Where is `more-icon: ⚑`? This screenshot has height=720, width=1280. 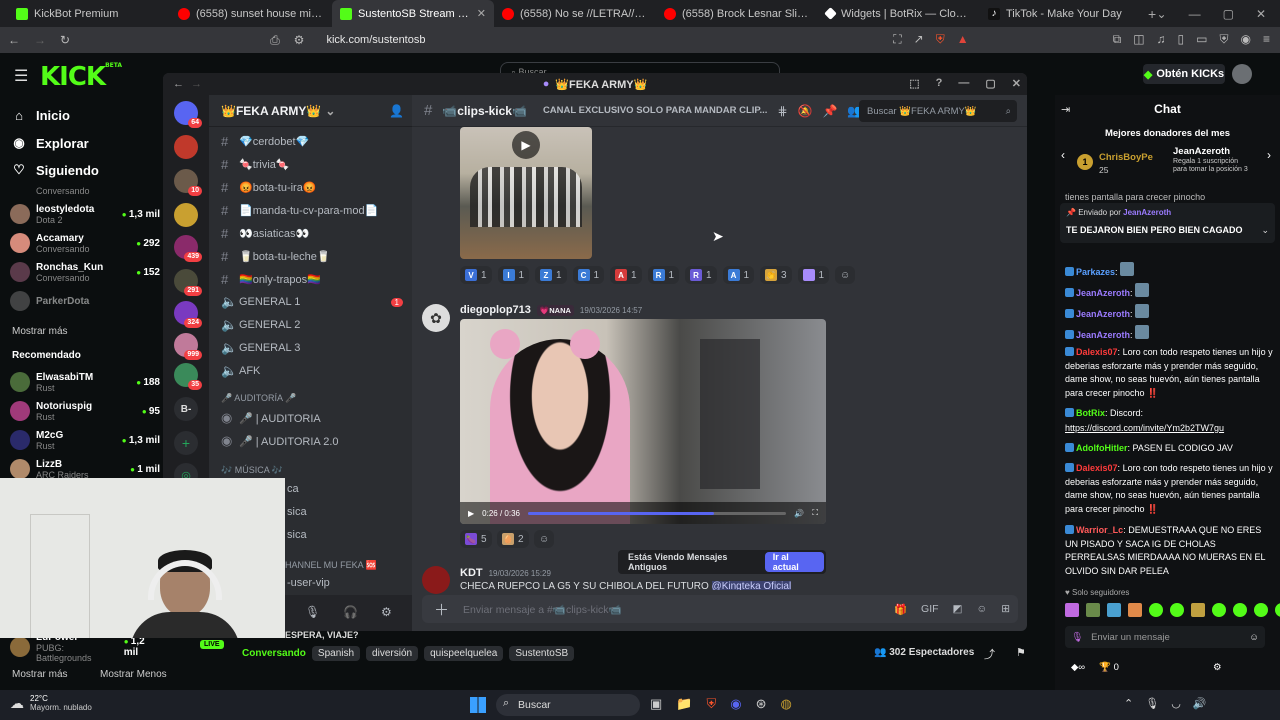
more-icon: ⚑ is located at coordinates (1021, 652).